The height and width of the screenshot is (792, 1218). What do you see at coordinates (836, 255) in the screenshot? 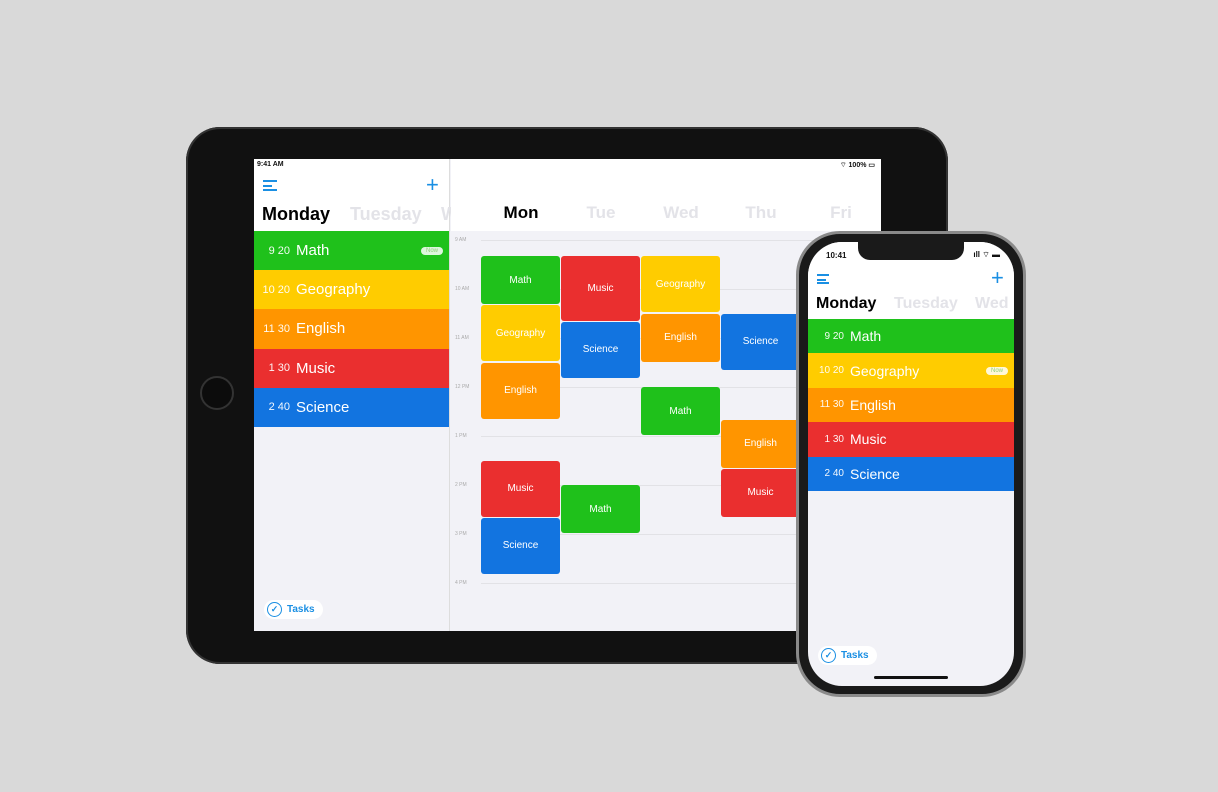
I see `status-time: 10:41` at bounding box center [836, 255].